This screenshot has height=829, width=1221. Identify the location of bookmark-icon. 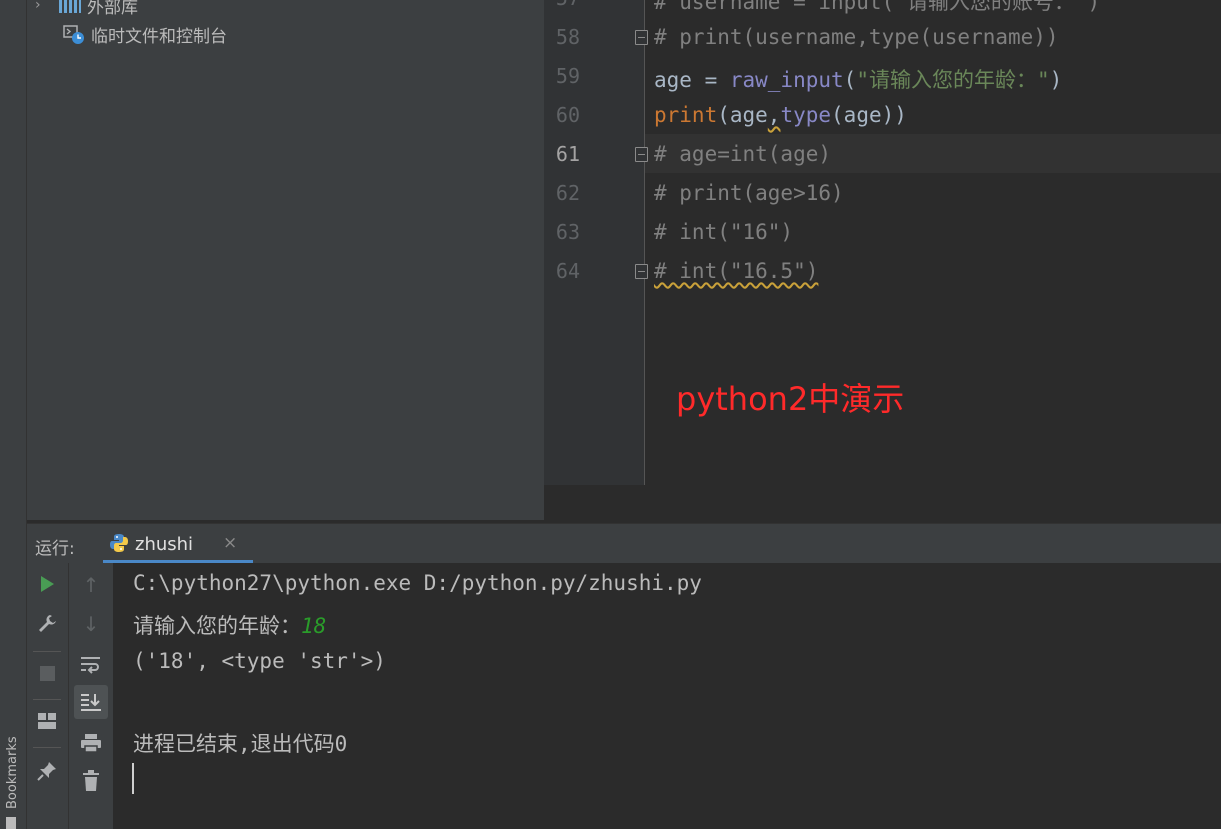
(11, 823).